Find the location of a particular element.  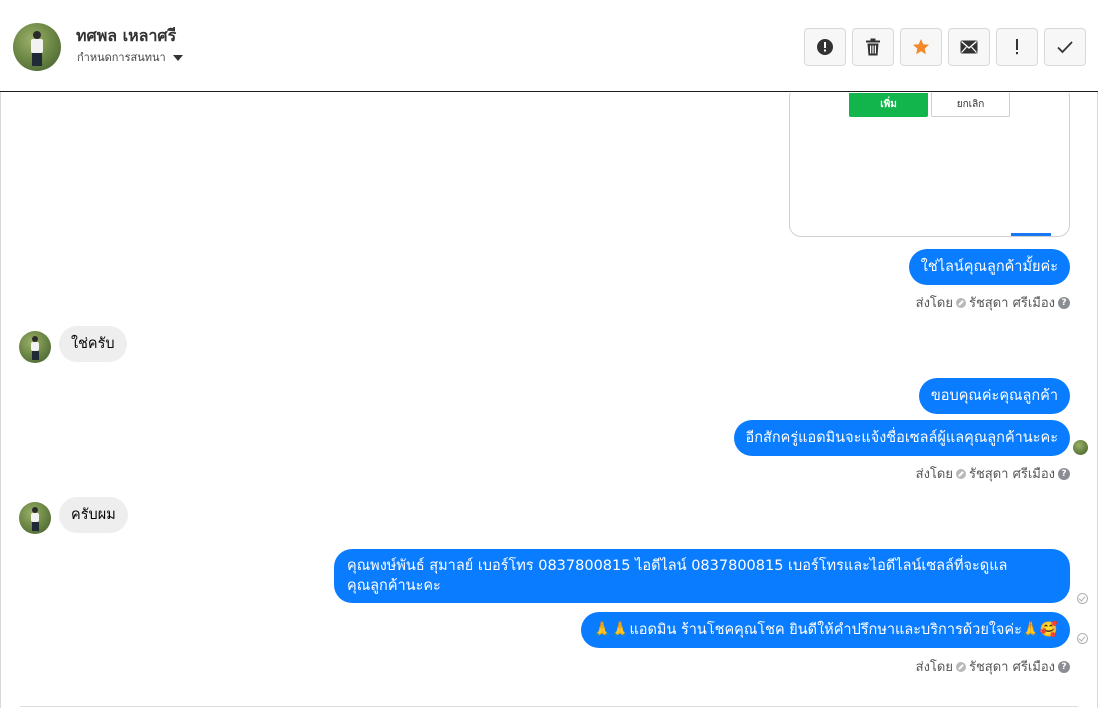

card-accent-bar is located at coordinates (1031, 234).